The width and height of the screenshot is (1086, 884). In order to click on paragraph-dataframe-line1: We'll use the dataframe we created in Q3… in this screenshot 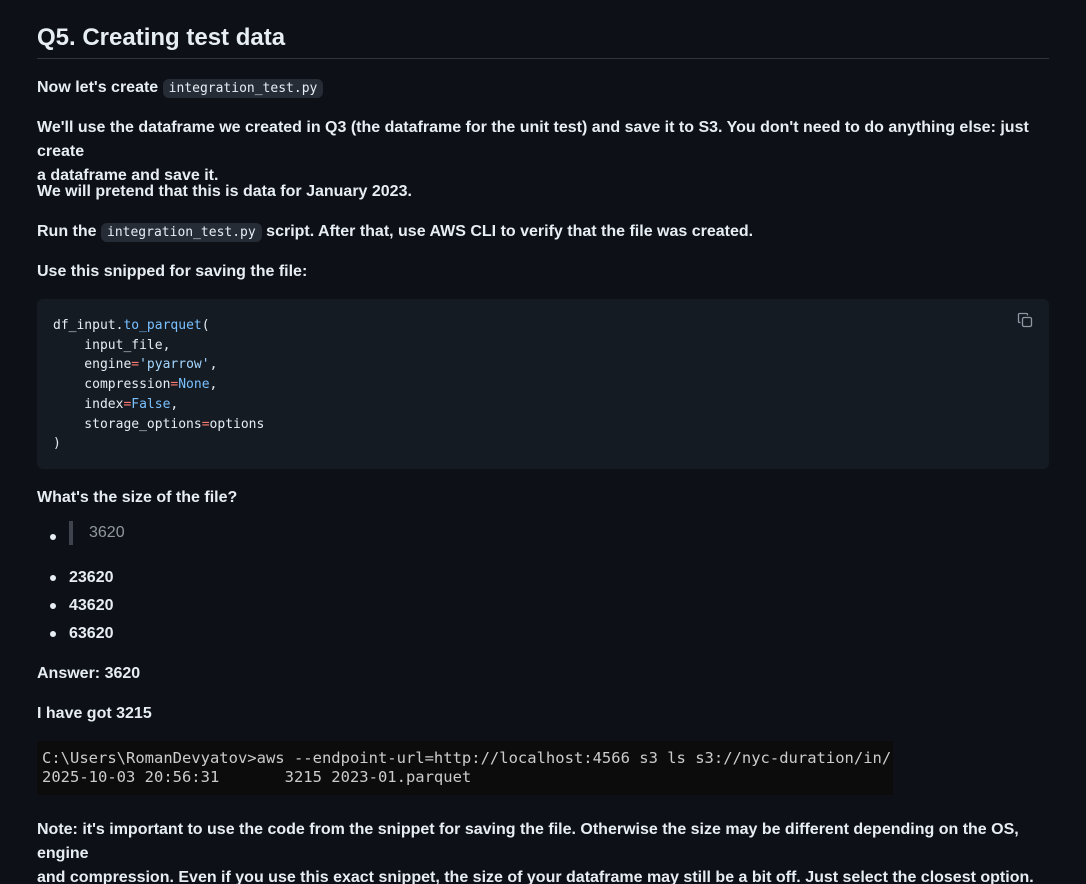, I will do `click(533, 139)`.